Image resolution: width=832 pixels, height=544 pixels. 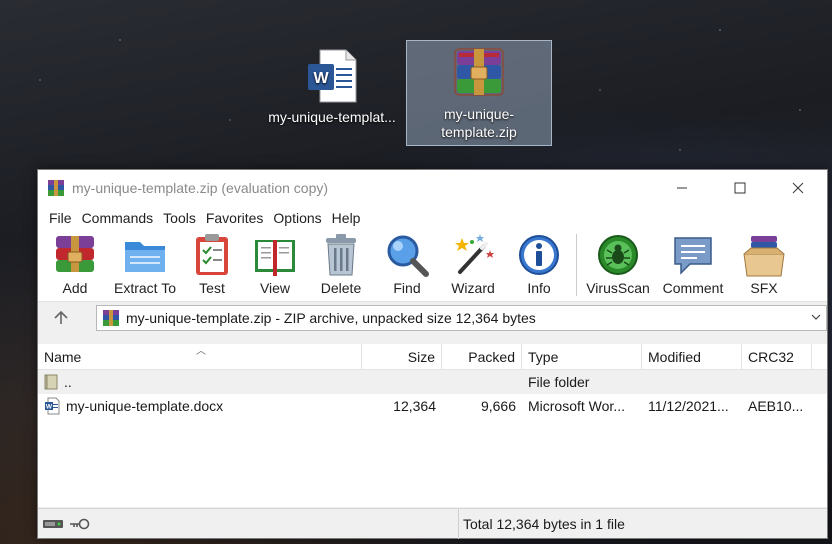 What do you see at coordinates (212, 254) in the screenshot?
I see `test-clipboard-icon` at bounding box center [212, 254].